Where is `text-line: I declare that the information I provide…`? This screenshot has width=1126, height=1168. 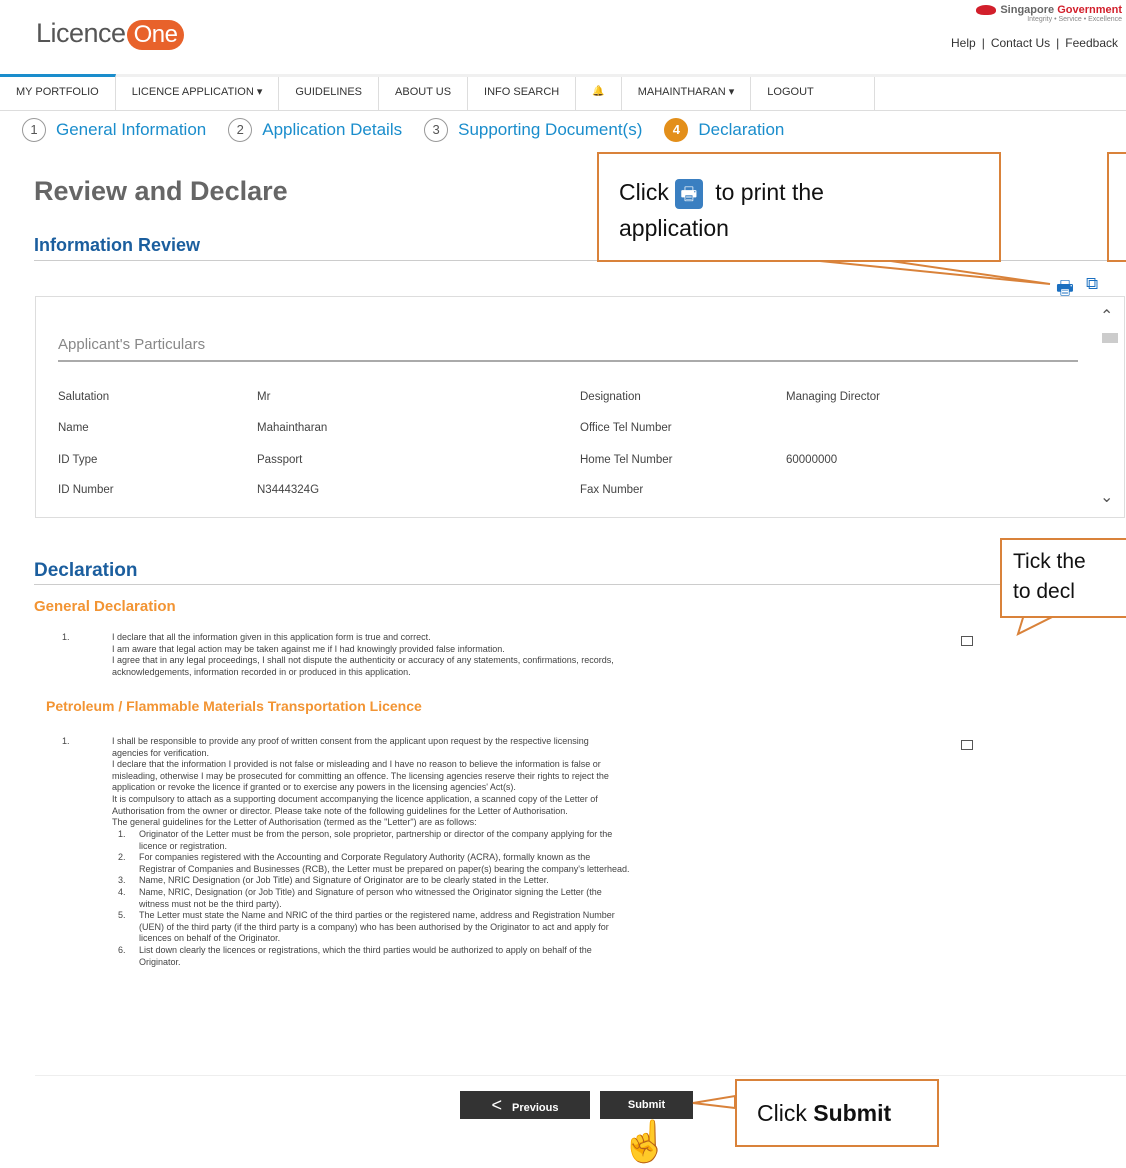
text-line: I declare that the information I provide… is located at coordinates (356, 764).